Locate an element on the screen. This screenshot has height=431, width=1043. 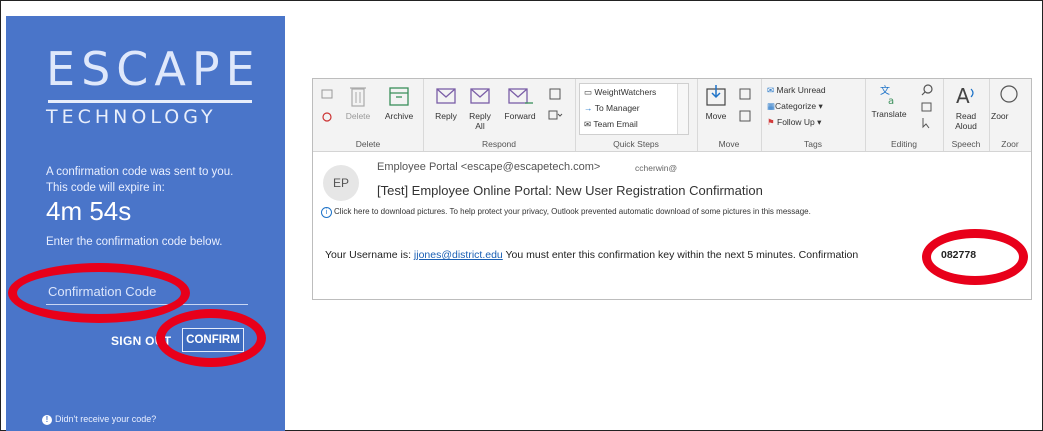
ribbon-group-editing: 文a Translate Editing is located at coordinates (904, 115).